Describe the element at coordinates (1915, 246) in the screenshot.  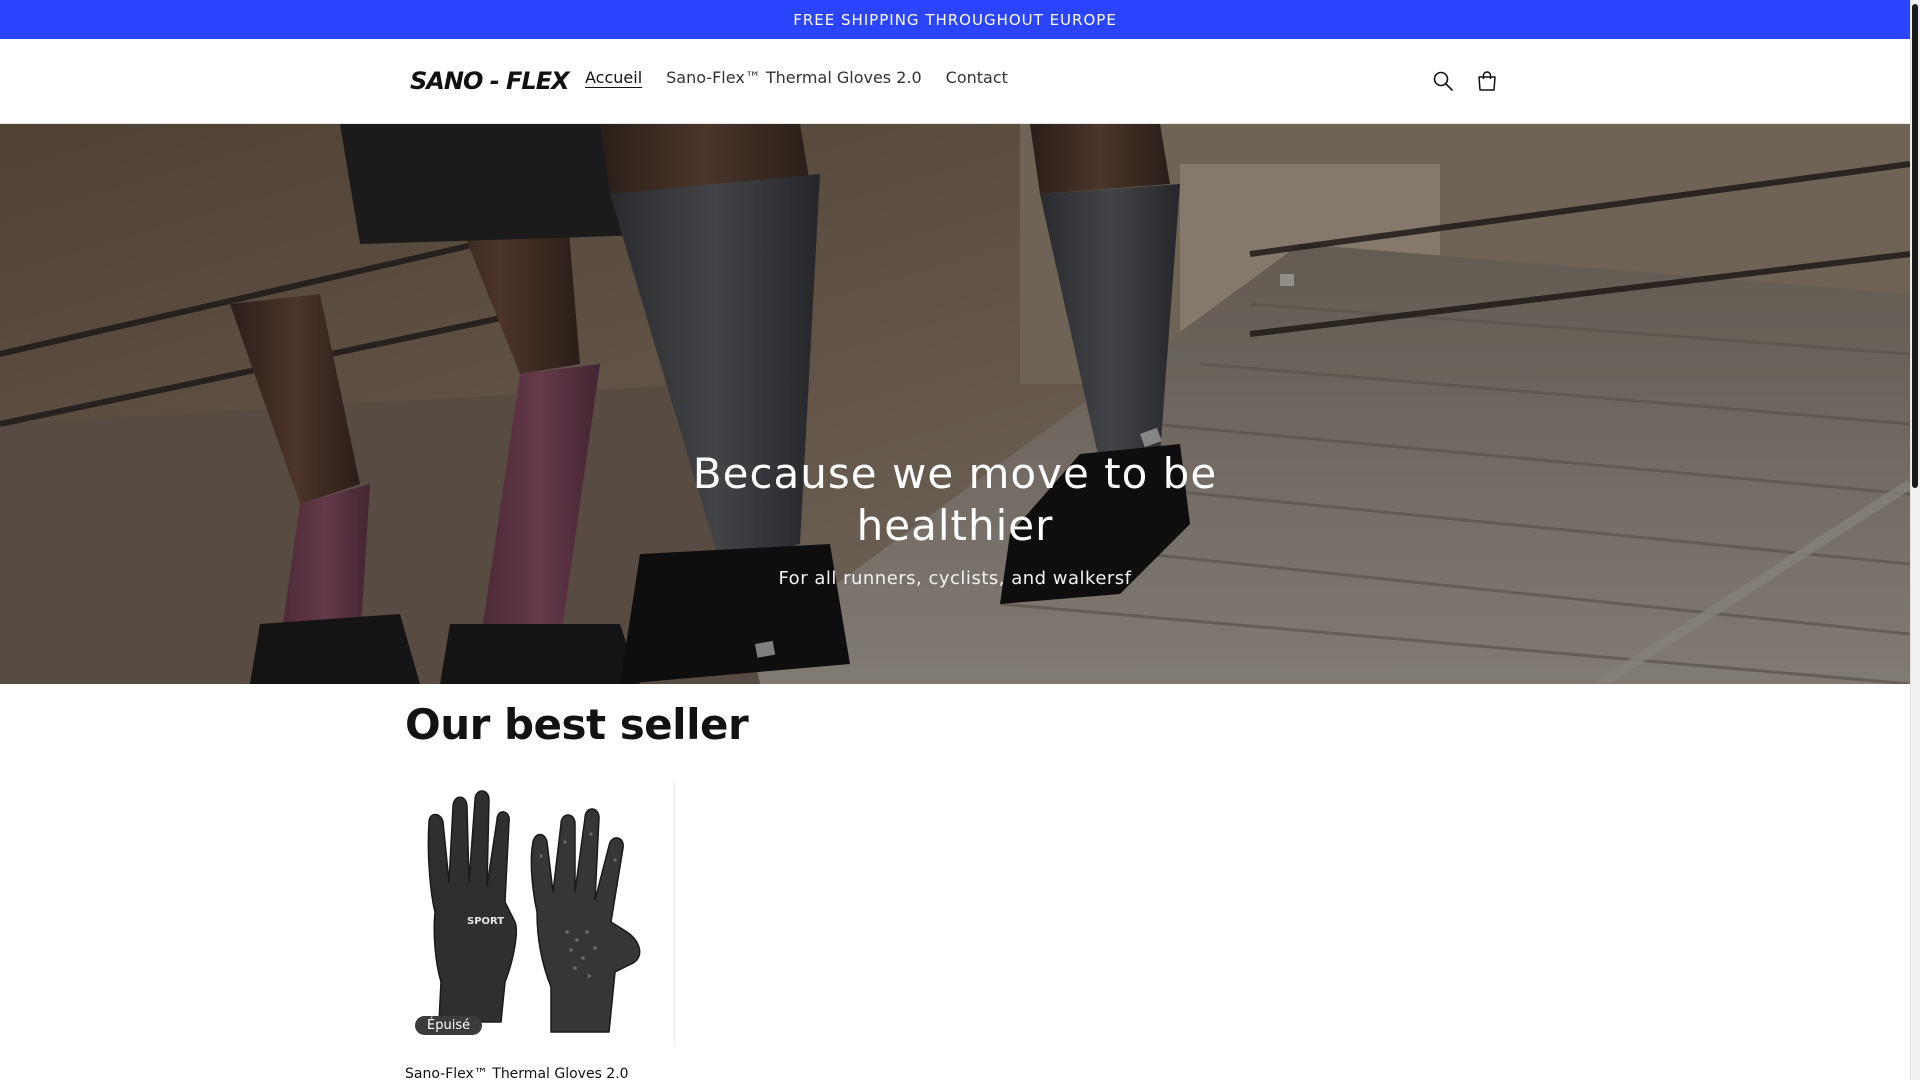
I see `scrollbar-thumb` at that location.